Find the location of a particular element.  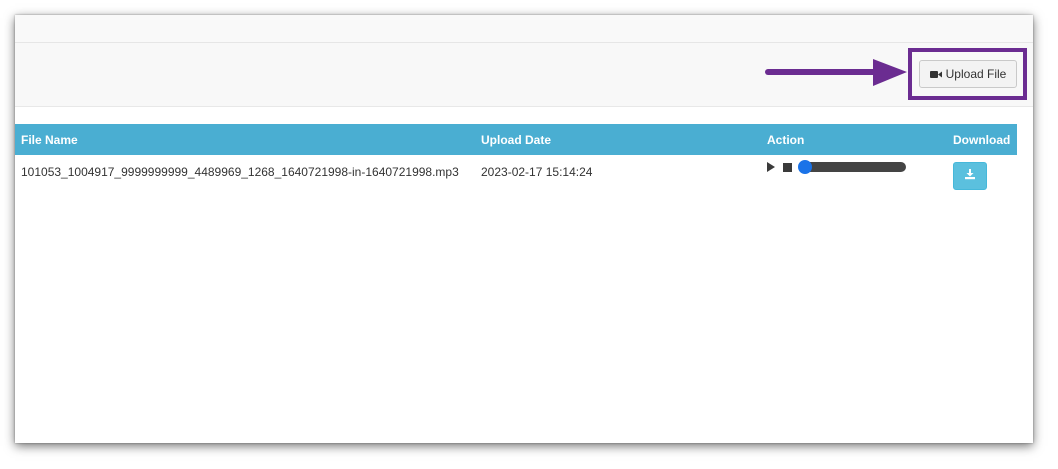

column-header-download: Download is located at coordinates (982, 139).